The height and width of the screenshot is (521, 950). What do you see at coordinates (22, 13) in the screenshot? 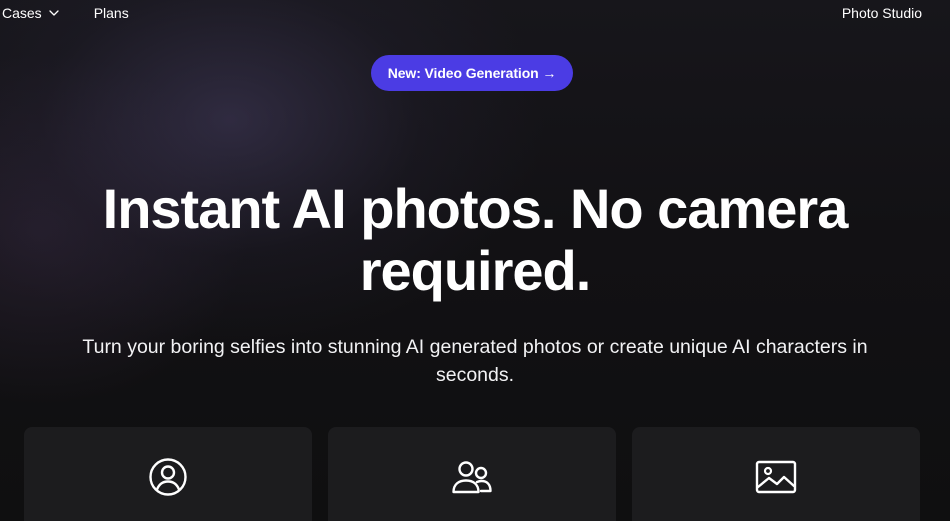
I see `nav-cases-label: Cases` at bounding box center [22, 13].